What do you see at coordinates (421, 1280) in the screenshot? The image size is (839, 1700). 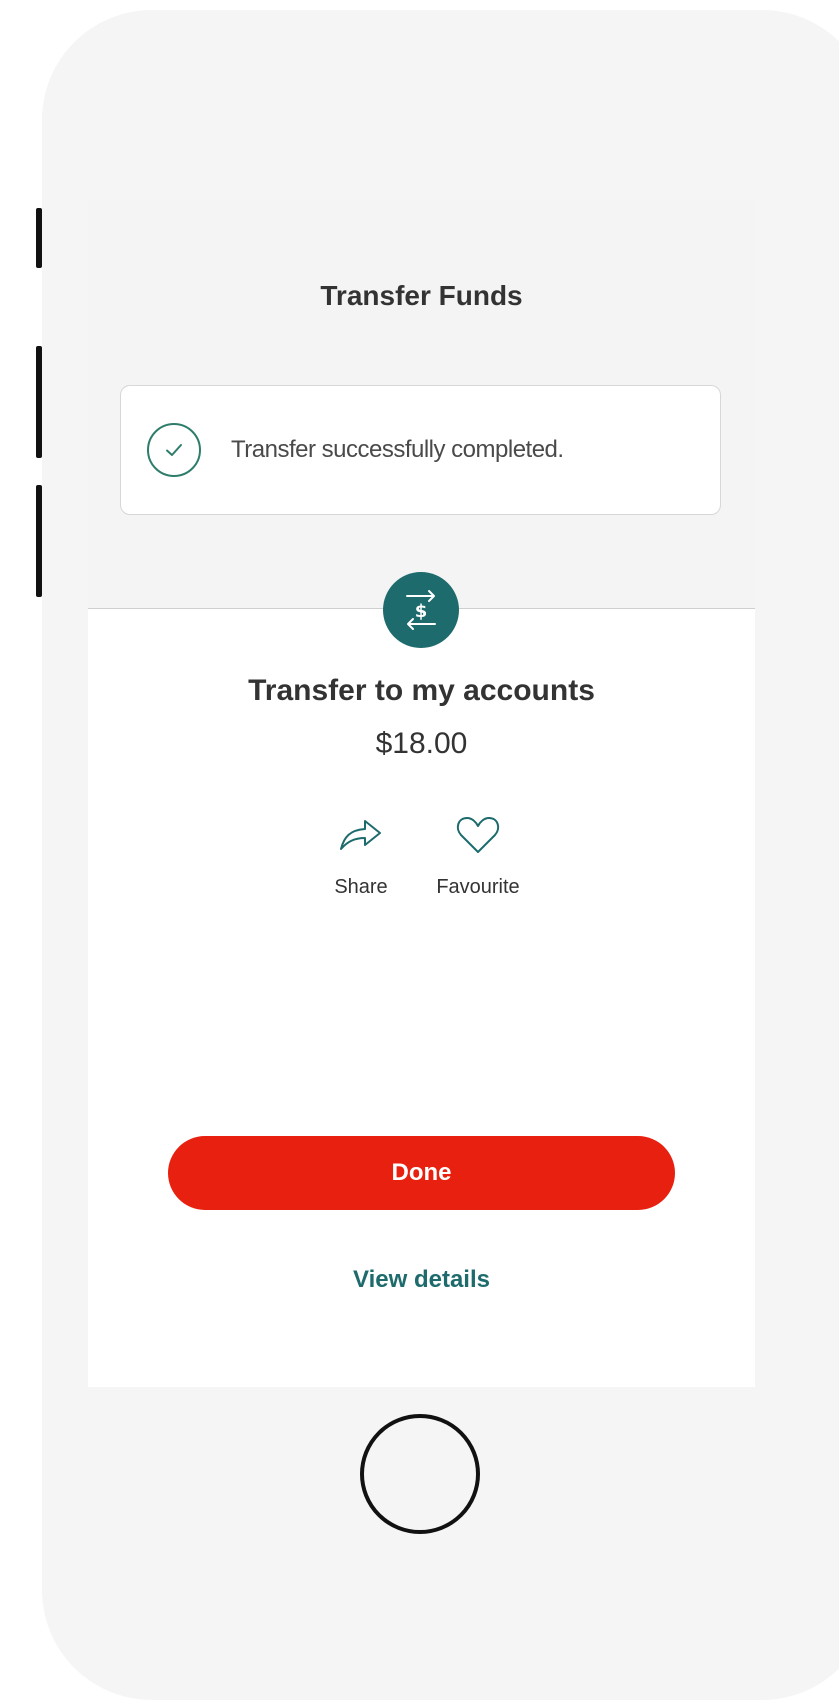 I see `view-details-link: View details` at bounding box center [421, 1280].